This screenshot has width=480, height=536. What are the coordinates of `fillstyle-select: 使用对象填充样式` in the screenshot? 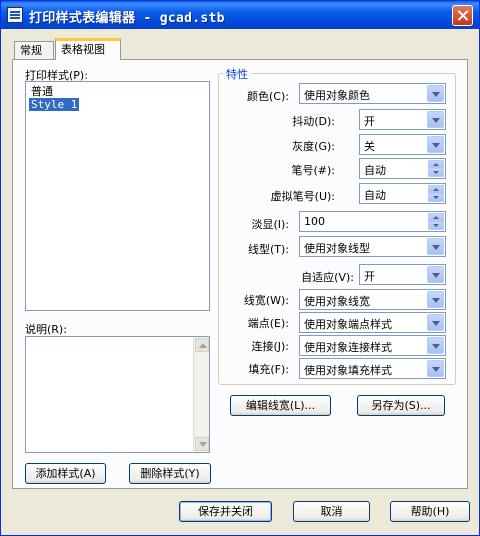 It's located at (372, 368).